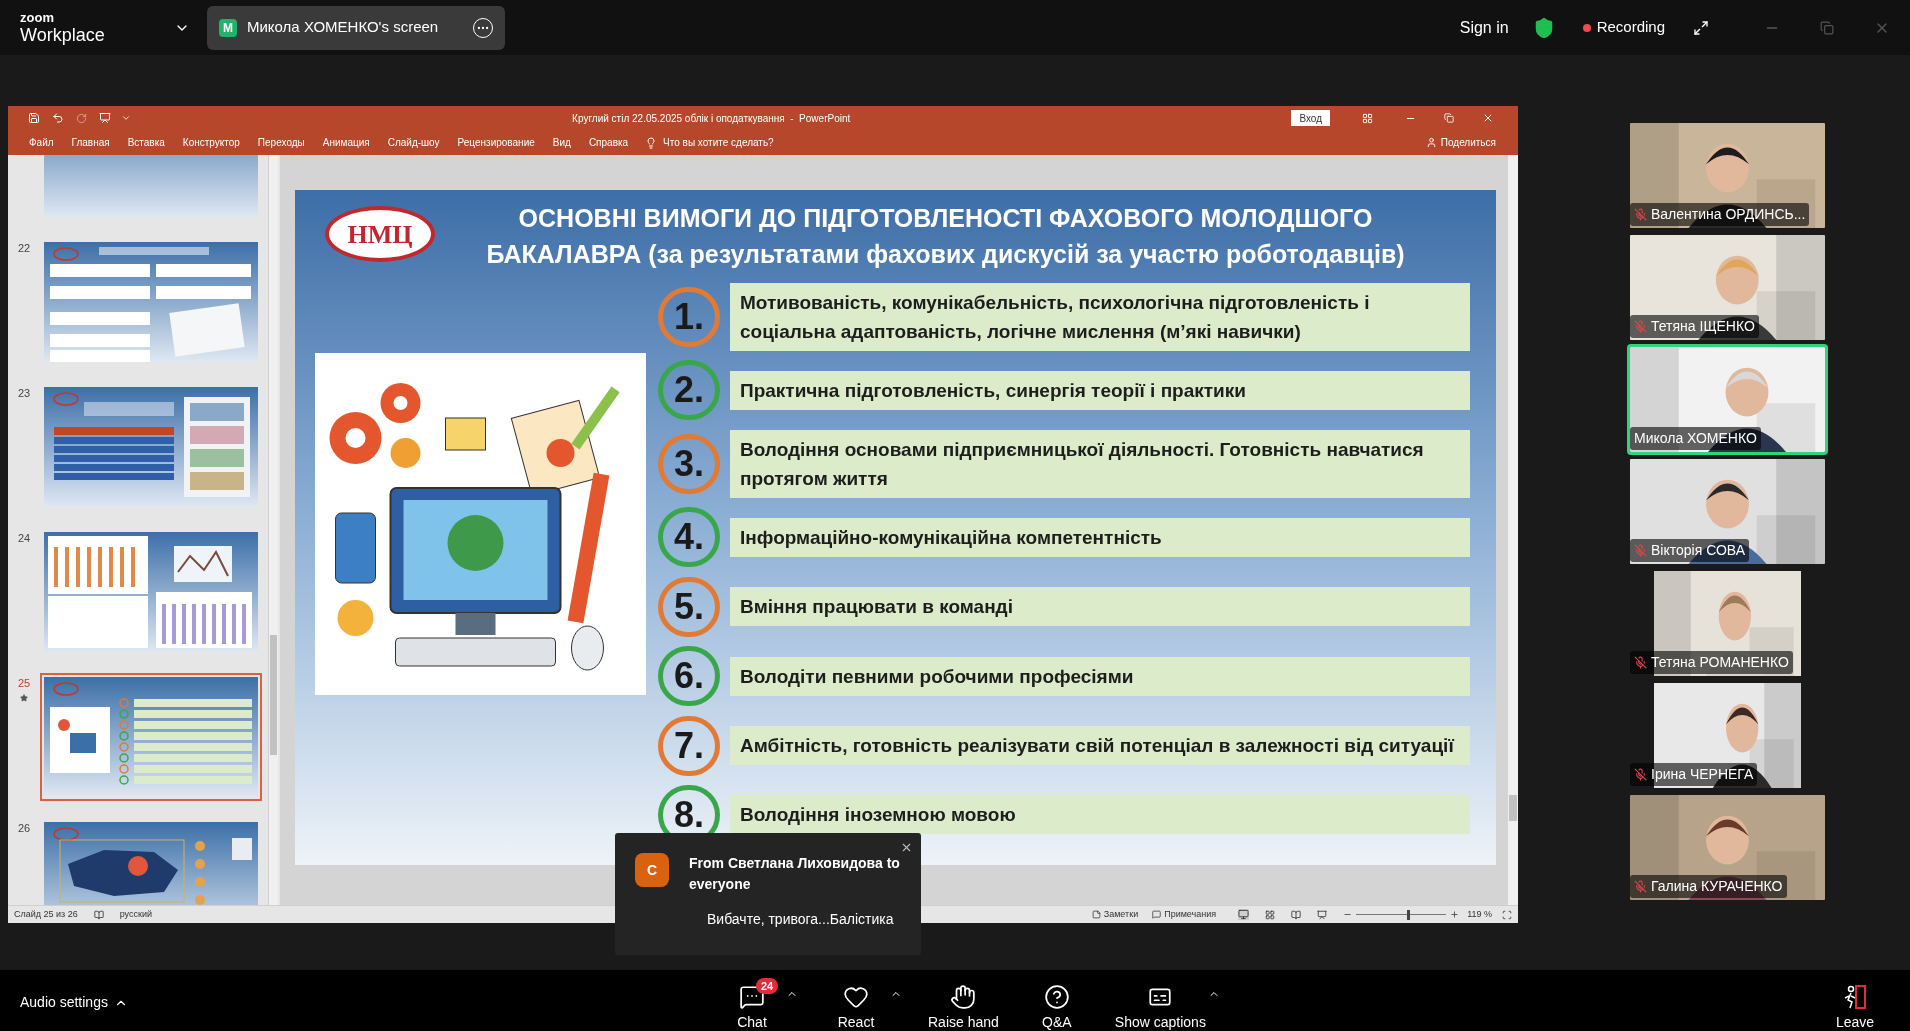  I want to click on user-icon, so click(1431, 142).